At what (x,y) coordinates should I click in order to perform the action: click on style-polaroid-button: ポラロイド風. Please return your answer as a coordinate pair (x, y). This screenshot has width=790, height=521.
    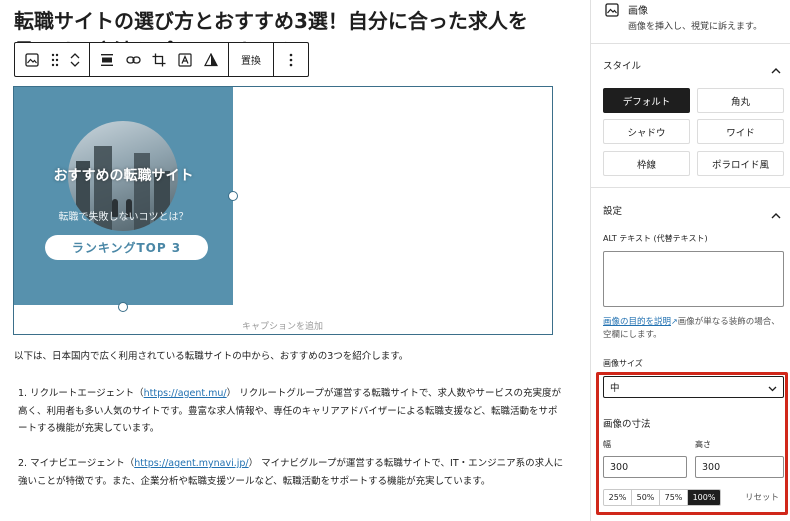
    Looking at the image, I should click on (740, 163).